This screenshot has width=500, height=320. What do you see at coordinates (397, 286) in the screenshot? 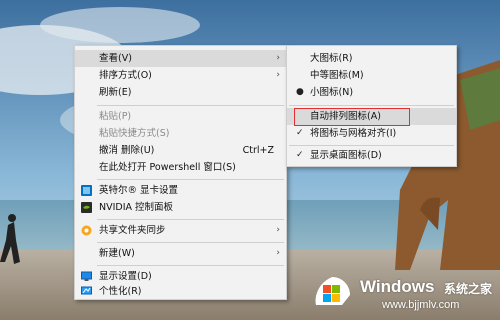
I see `watermark-title: Windows` at bounding box center [397, 286].